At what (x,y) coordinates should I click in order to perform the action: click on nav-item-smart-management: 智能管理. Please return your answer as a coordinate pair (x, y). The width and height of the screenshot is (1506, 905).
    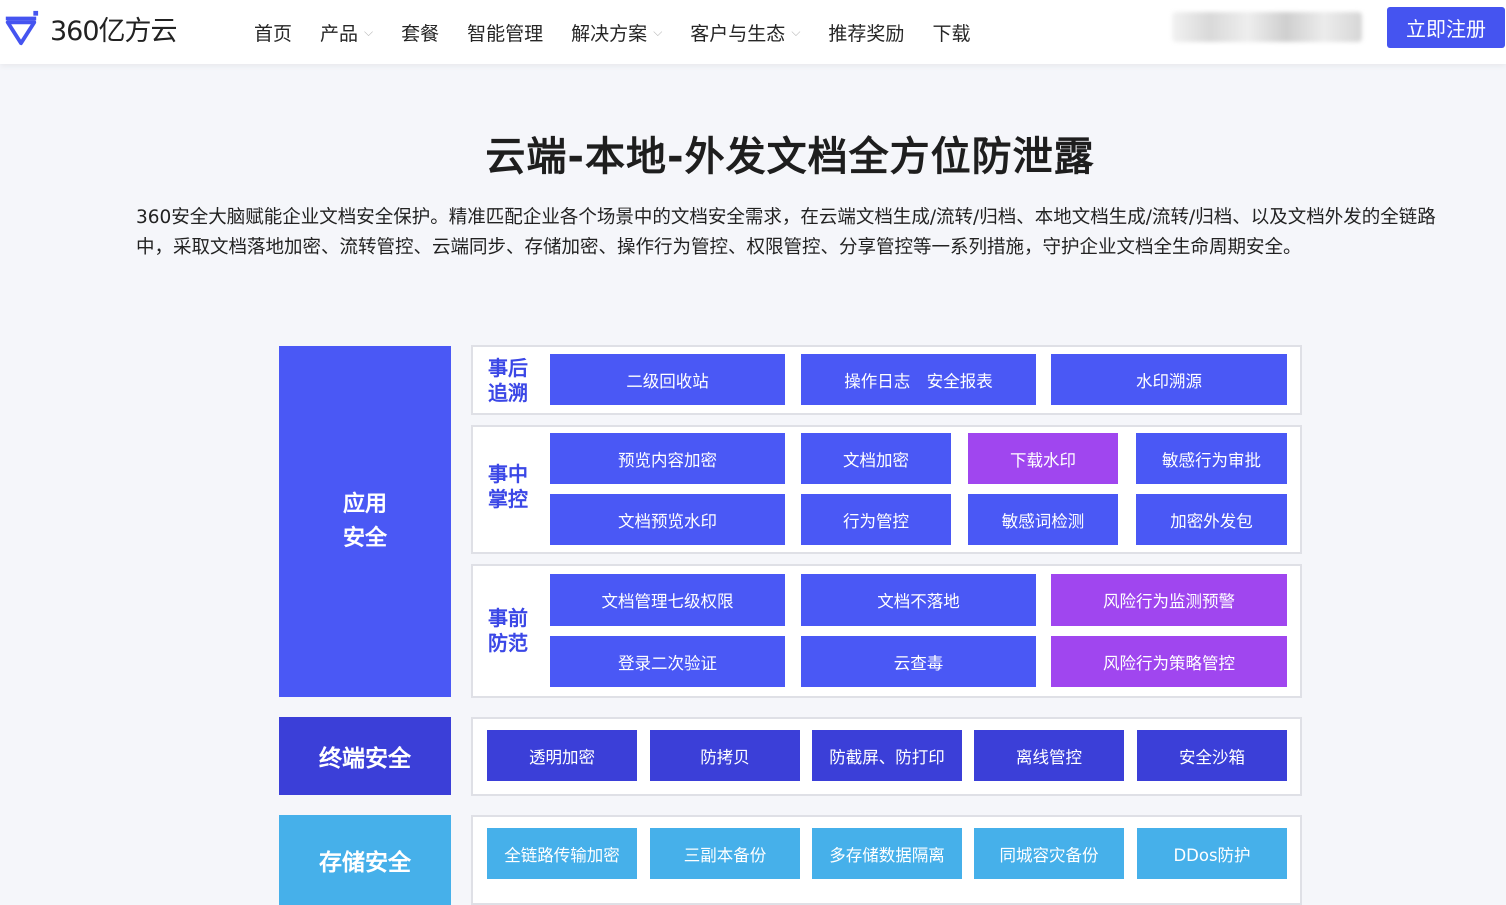
    Looking at the image, I should click on (505, 32).